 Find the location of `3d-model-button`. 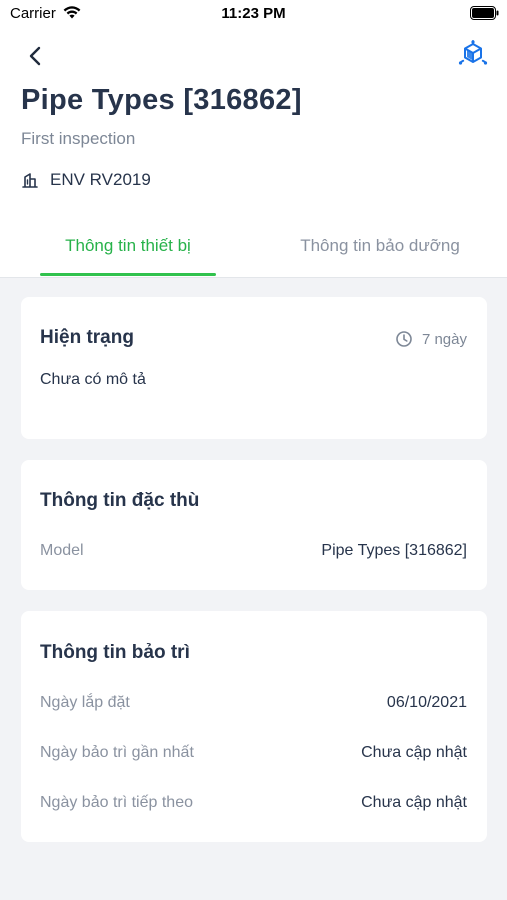

3d-model-button is located at coordinates (473, 56).